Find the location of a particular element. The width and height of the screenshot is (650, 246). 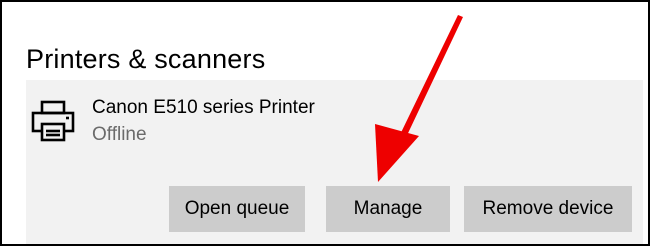

manage-button: Manage is located at coordinates (388, 209).